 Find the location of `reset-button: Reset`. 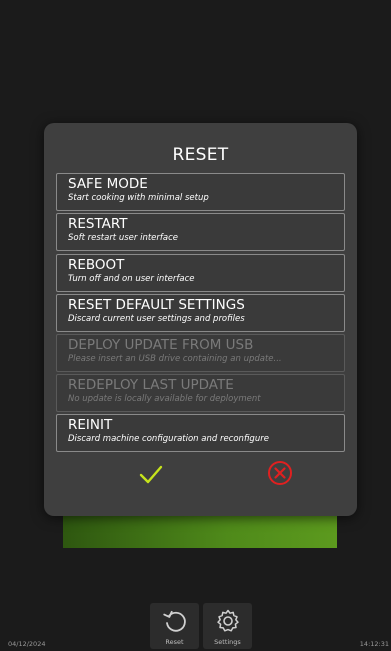

reset-button: Reset is located at coordinates (174, 626).